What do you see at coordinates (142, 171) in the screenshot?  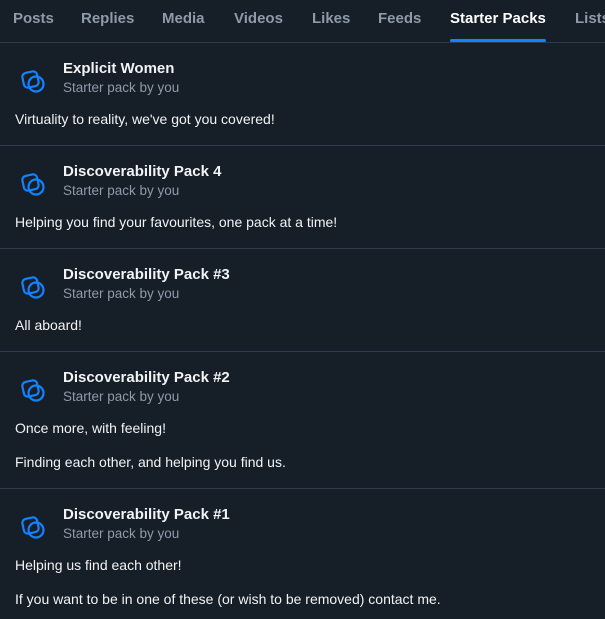 I see `pack-title: Discoverability Pack 4` at bounding box center [142, 171].